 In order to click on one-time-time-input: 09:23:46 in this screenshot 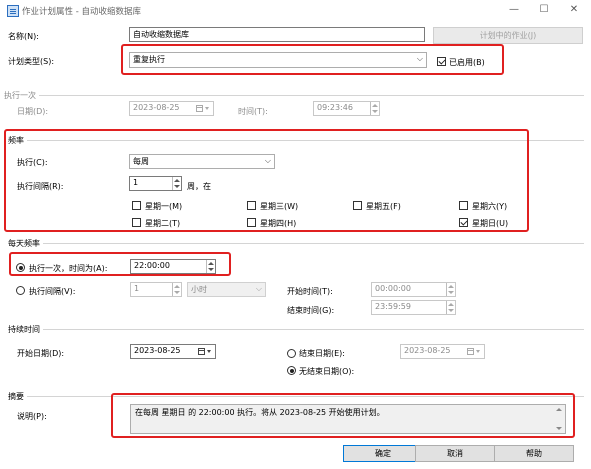, I will do `click(346, 108)`.